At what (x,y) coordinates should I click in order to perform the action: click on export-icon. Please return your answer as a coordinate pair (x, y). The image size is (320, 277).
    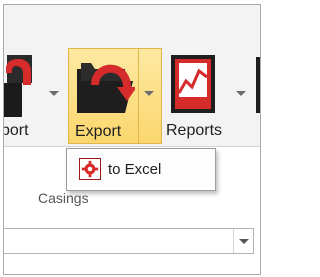
    Looking at the image, I should click on (106, 88).